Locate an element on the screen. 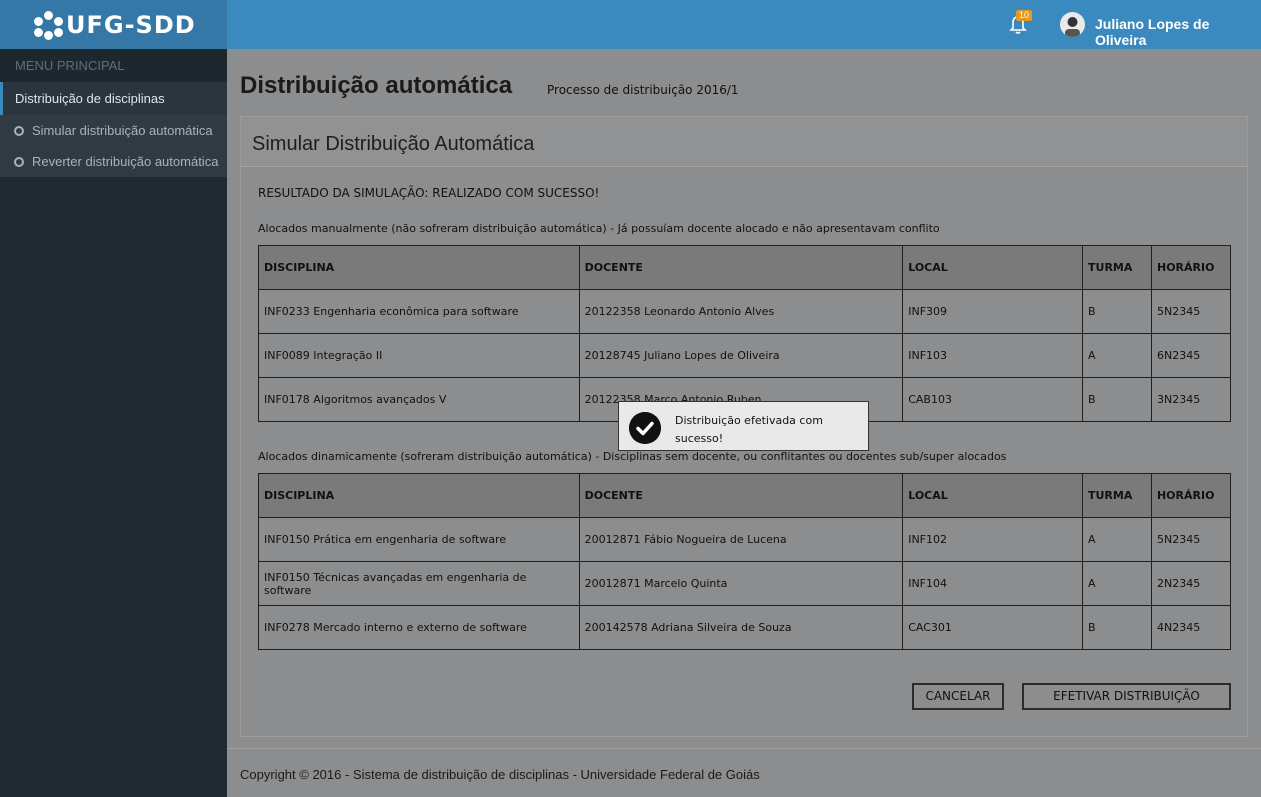 This screenshot has height=797, width=1261. notification-badge: 10 is located at coordinates (1024, 15).